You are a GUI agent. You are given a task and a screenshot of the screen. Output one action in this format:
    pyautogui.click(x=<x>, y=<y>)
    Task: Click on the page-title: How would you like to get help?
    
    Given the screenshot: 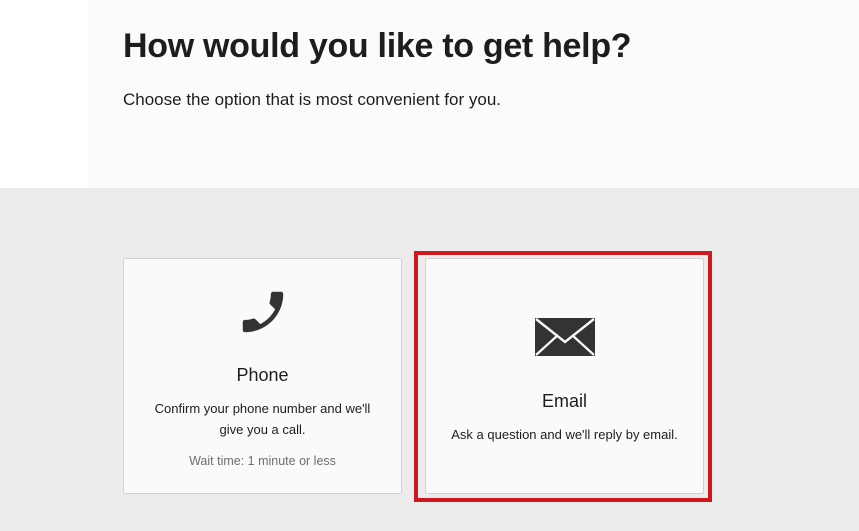 What is the action you would take?
    pyautogui.click(x=377, y=46)
    